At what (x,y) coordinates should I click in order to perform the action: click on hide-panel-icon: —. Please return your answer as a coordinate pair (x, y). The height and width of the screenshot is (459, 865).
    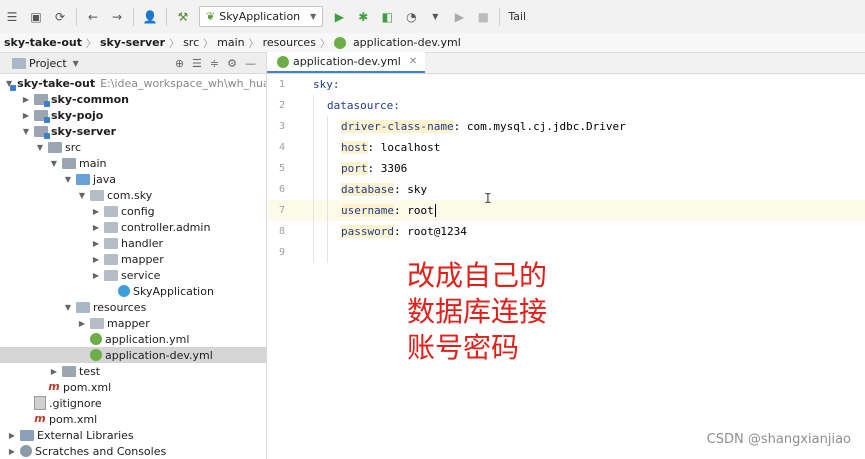
    Looking at the image, I should click on (250, 63).